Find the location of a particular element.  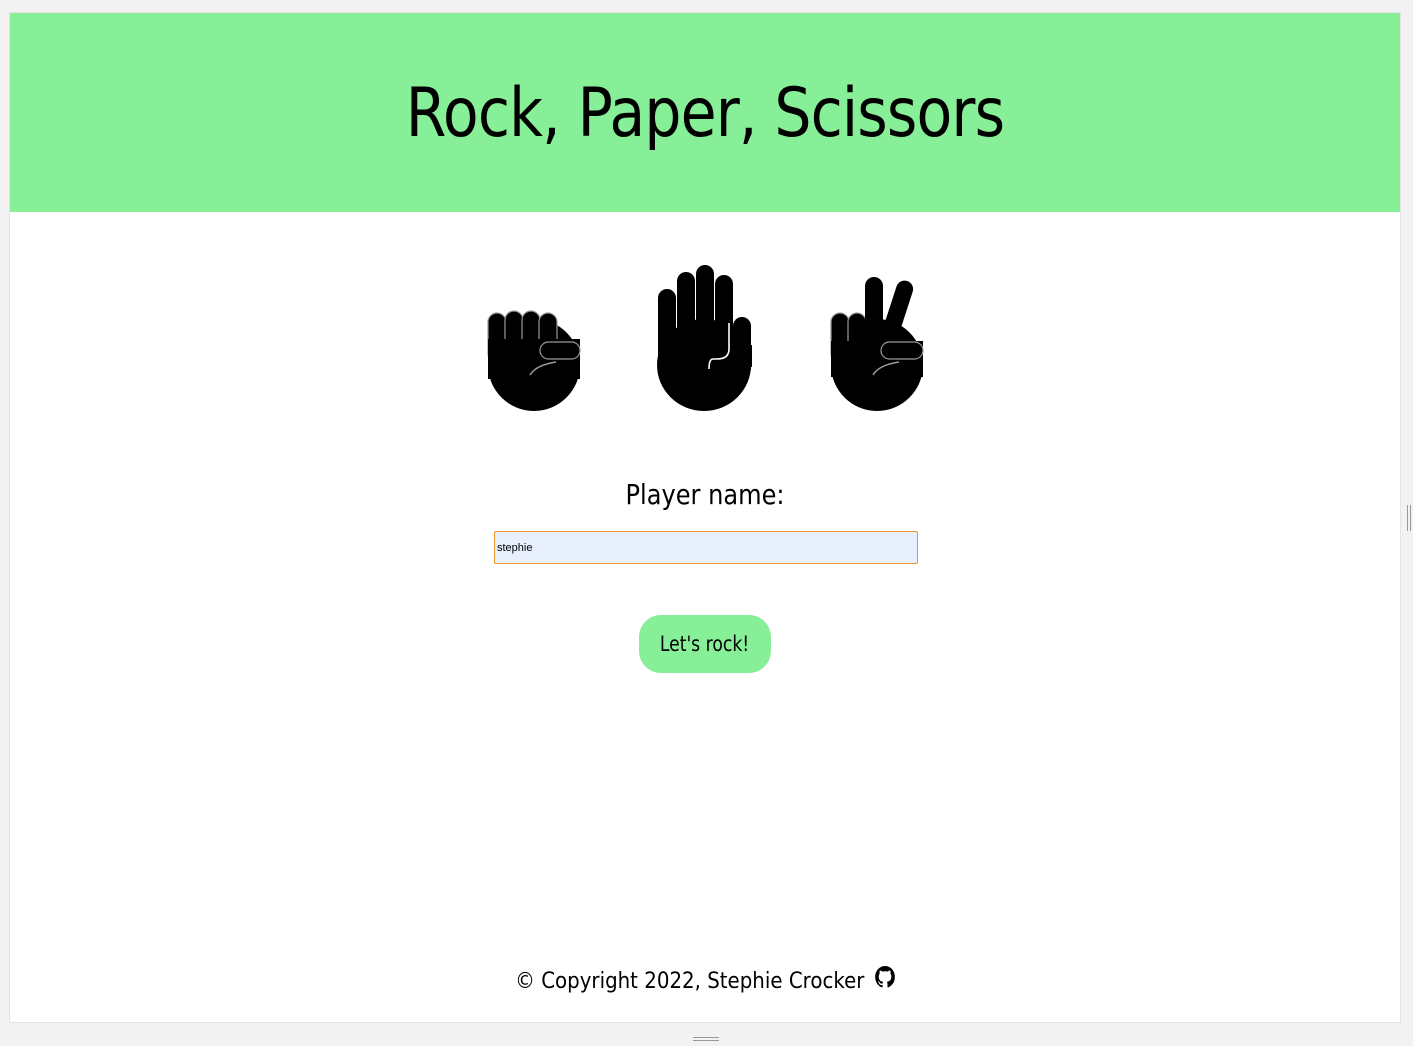

choice-icons is located at coordinates (705, 340).